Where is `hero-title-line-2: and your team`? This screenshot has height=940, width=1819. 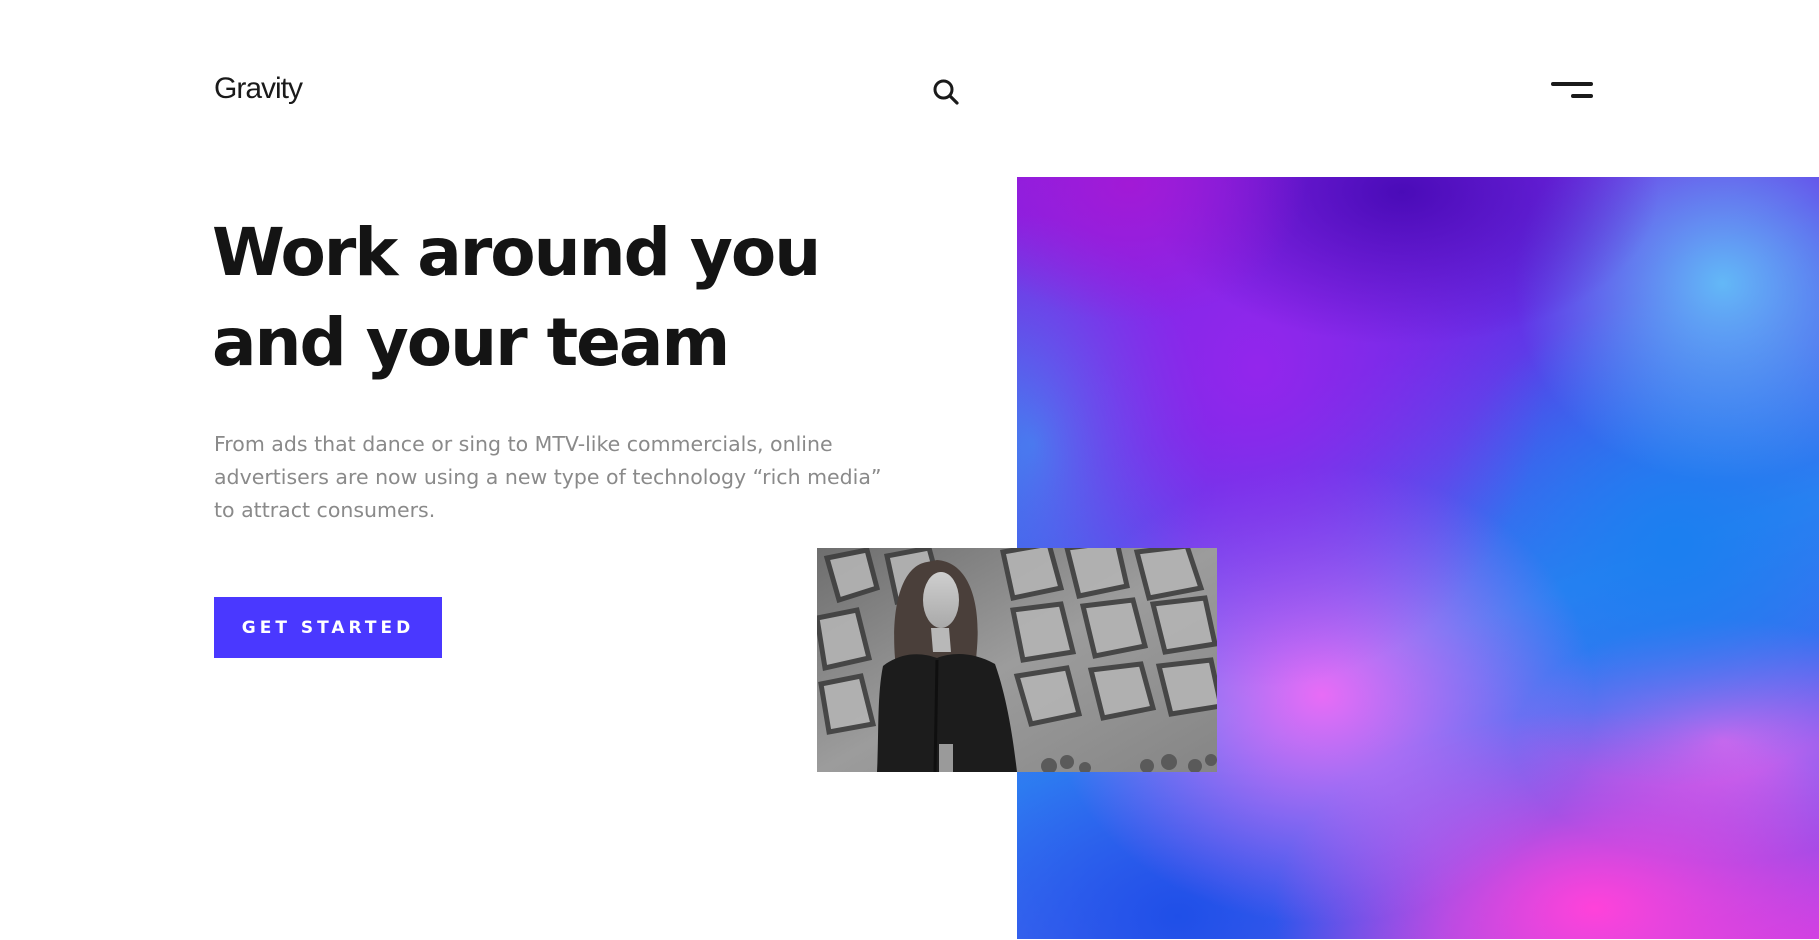 hero-title-line-2: and your team is located at coordinates (471, 342).